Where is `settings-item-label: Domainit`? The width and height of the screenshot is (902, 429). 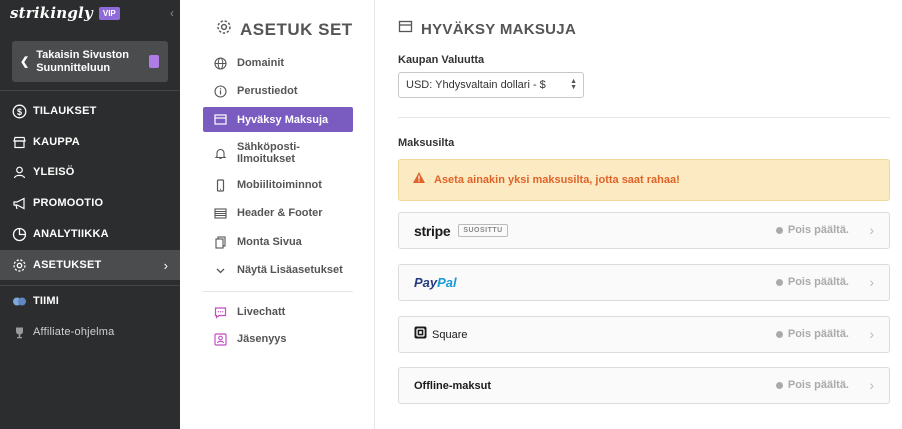
settings-item-label: Domainit is located at coordinates (261, 63).